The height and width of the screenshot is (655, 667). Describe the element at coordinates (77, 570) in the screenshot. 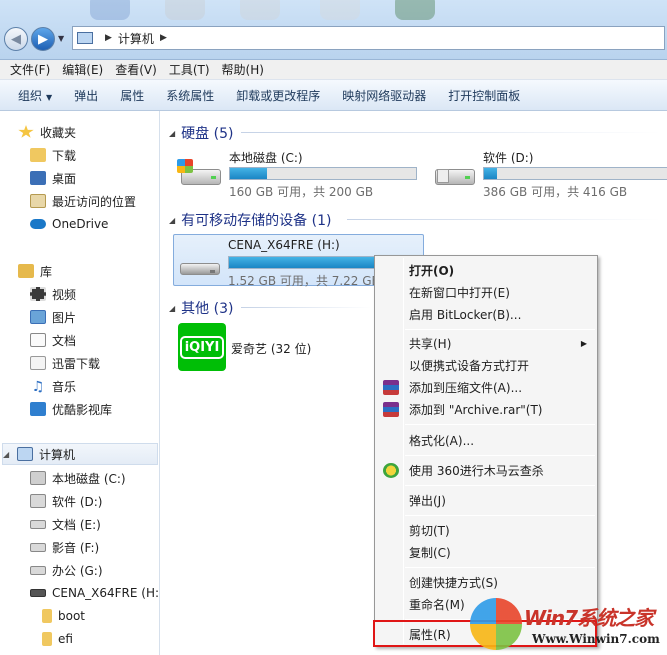

I see `nav-item-label: 办公 (G:)` at that location.